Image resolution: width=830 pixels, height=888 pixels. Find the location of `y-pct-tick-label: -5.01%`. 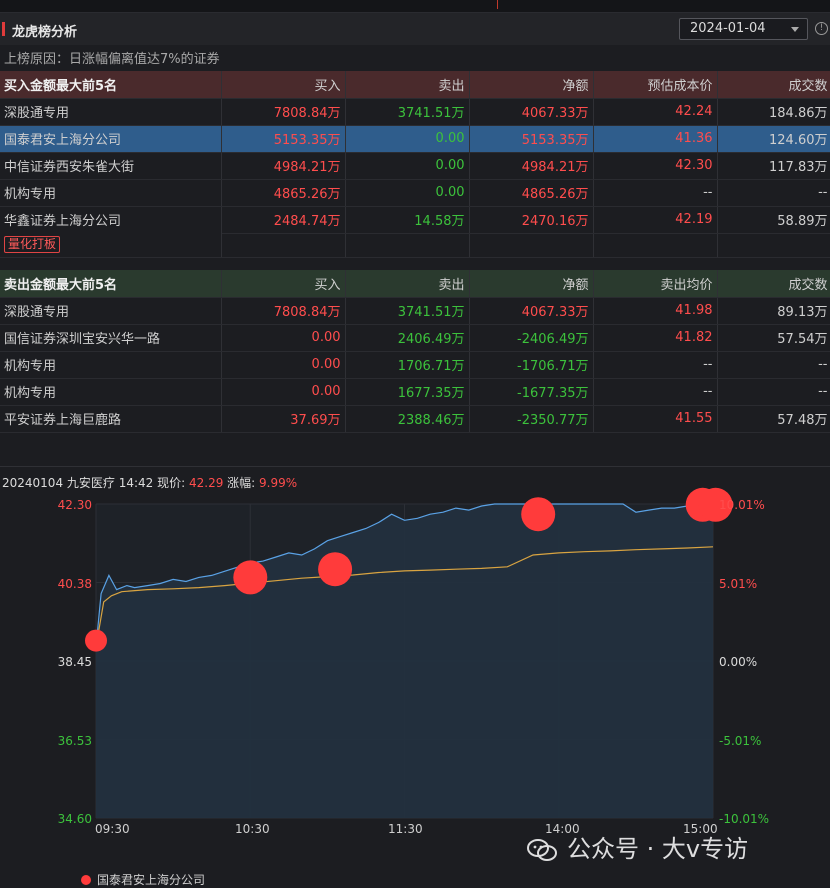

y-pct-tick-label: -5.01% is located at coordinates (740, 741).